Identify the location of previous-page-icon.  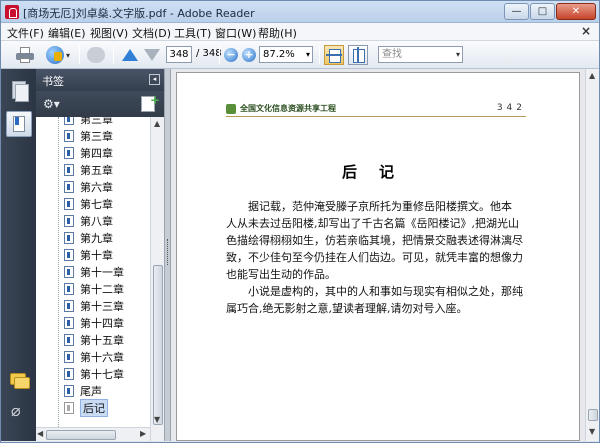
(130, 55).